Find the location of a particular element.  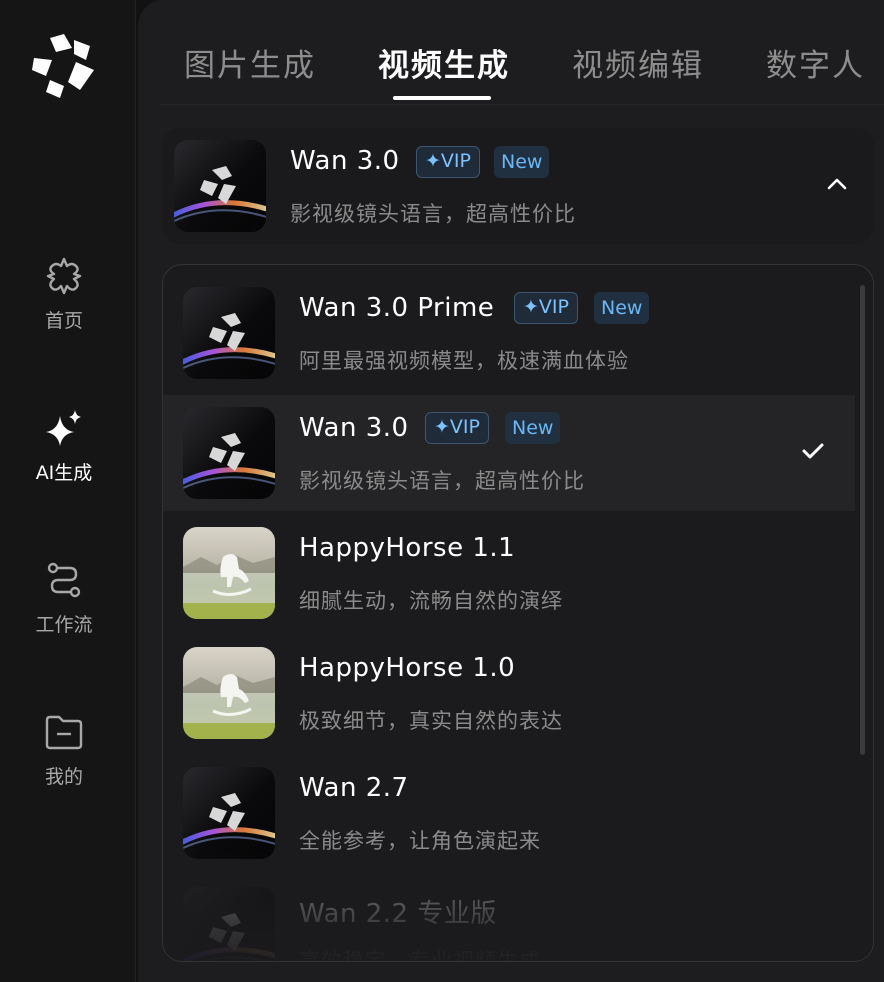

tab-image-generation: 图片生成 is located at coordinates (250, 62).